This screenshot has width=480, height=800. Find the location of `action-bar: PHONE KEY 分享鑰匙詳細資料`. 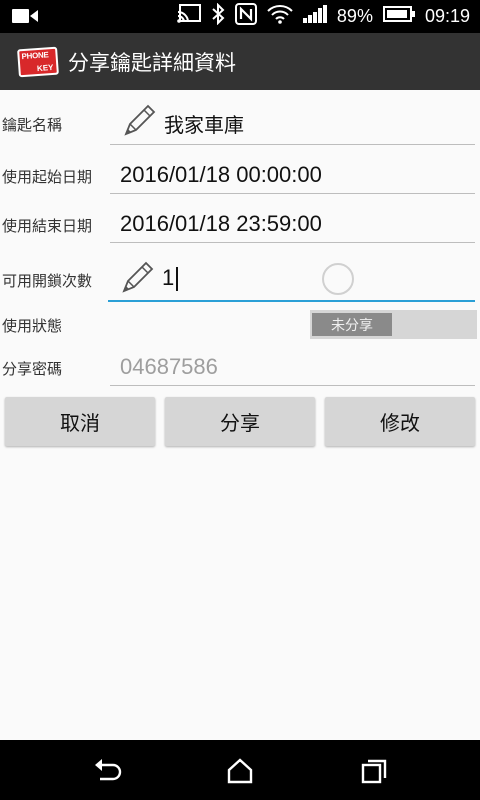

action-bar: PHONE KEY 分享鑰匙詳細資料 is located at coordinates (240, 61).